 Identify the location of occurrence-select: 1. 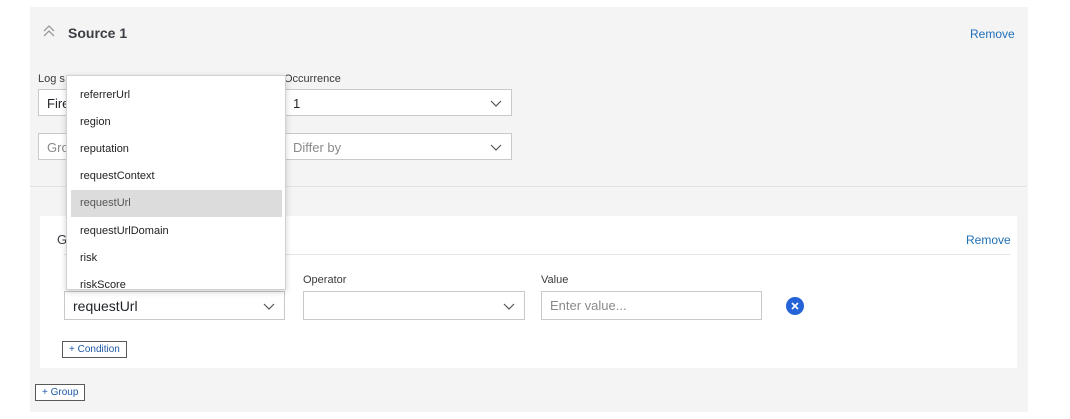
(398, 102).